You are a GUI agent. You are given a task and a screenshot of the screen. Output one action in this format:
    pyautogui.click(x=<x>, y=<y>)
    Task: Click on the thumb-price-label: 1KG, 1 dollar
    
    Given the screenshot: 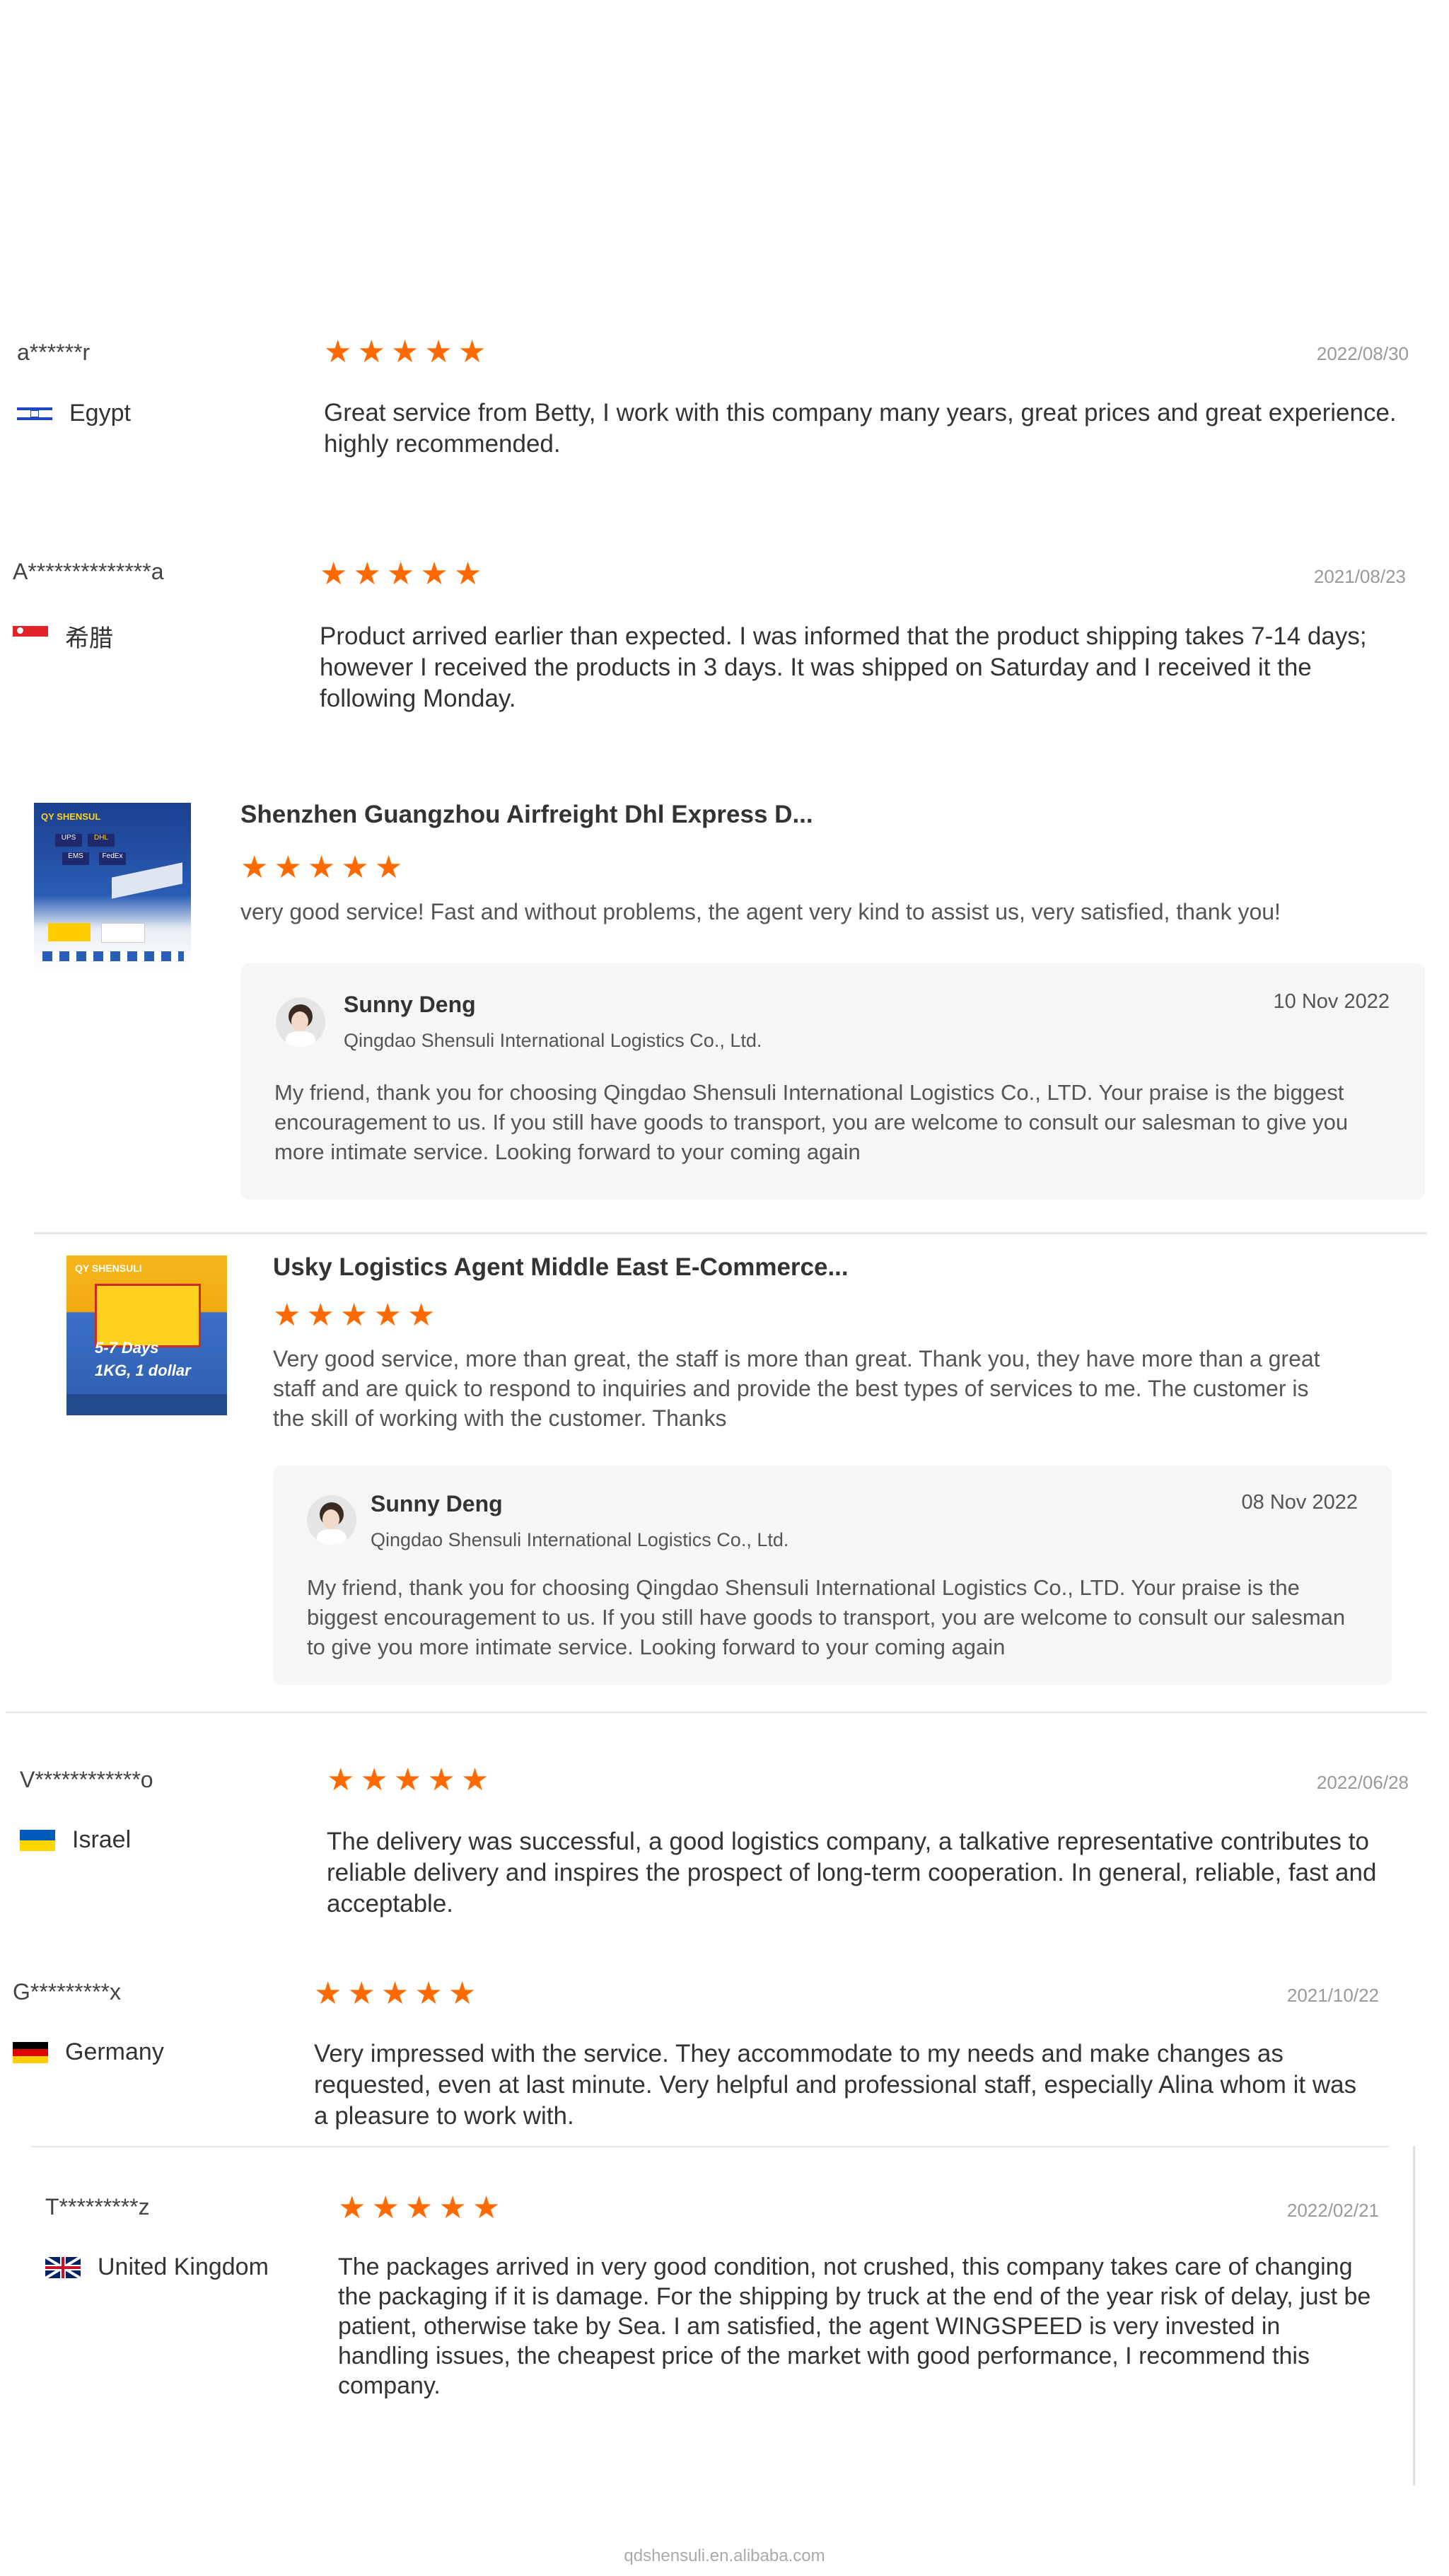 What is the action you would take?
    pyautogui.click(x=143, y=1370)
    